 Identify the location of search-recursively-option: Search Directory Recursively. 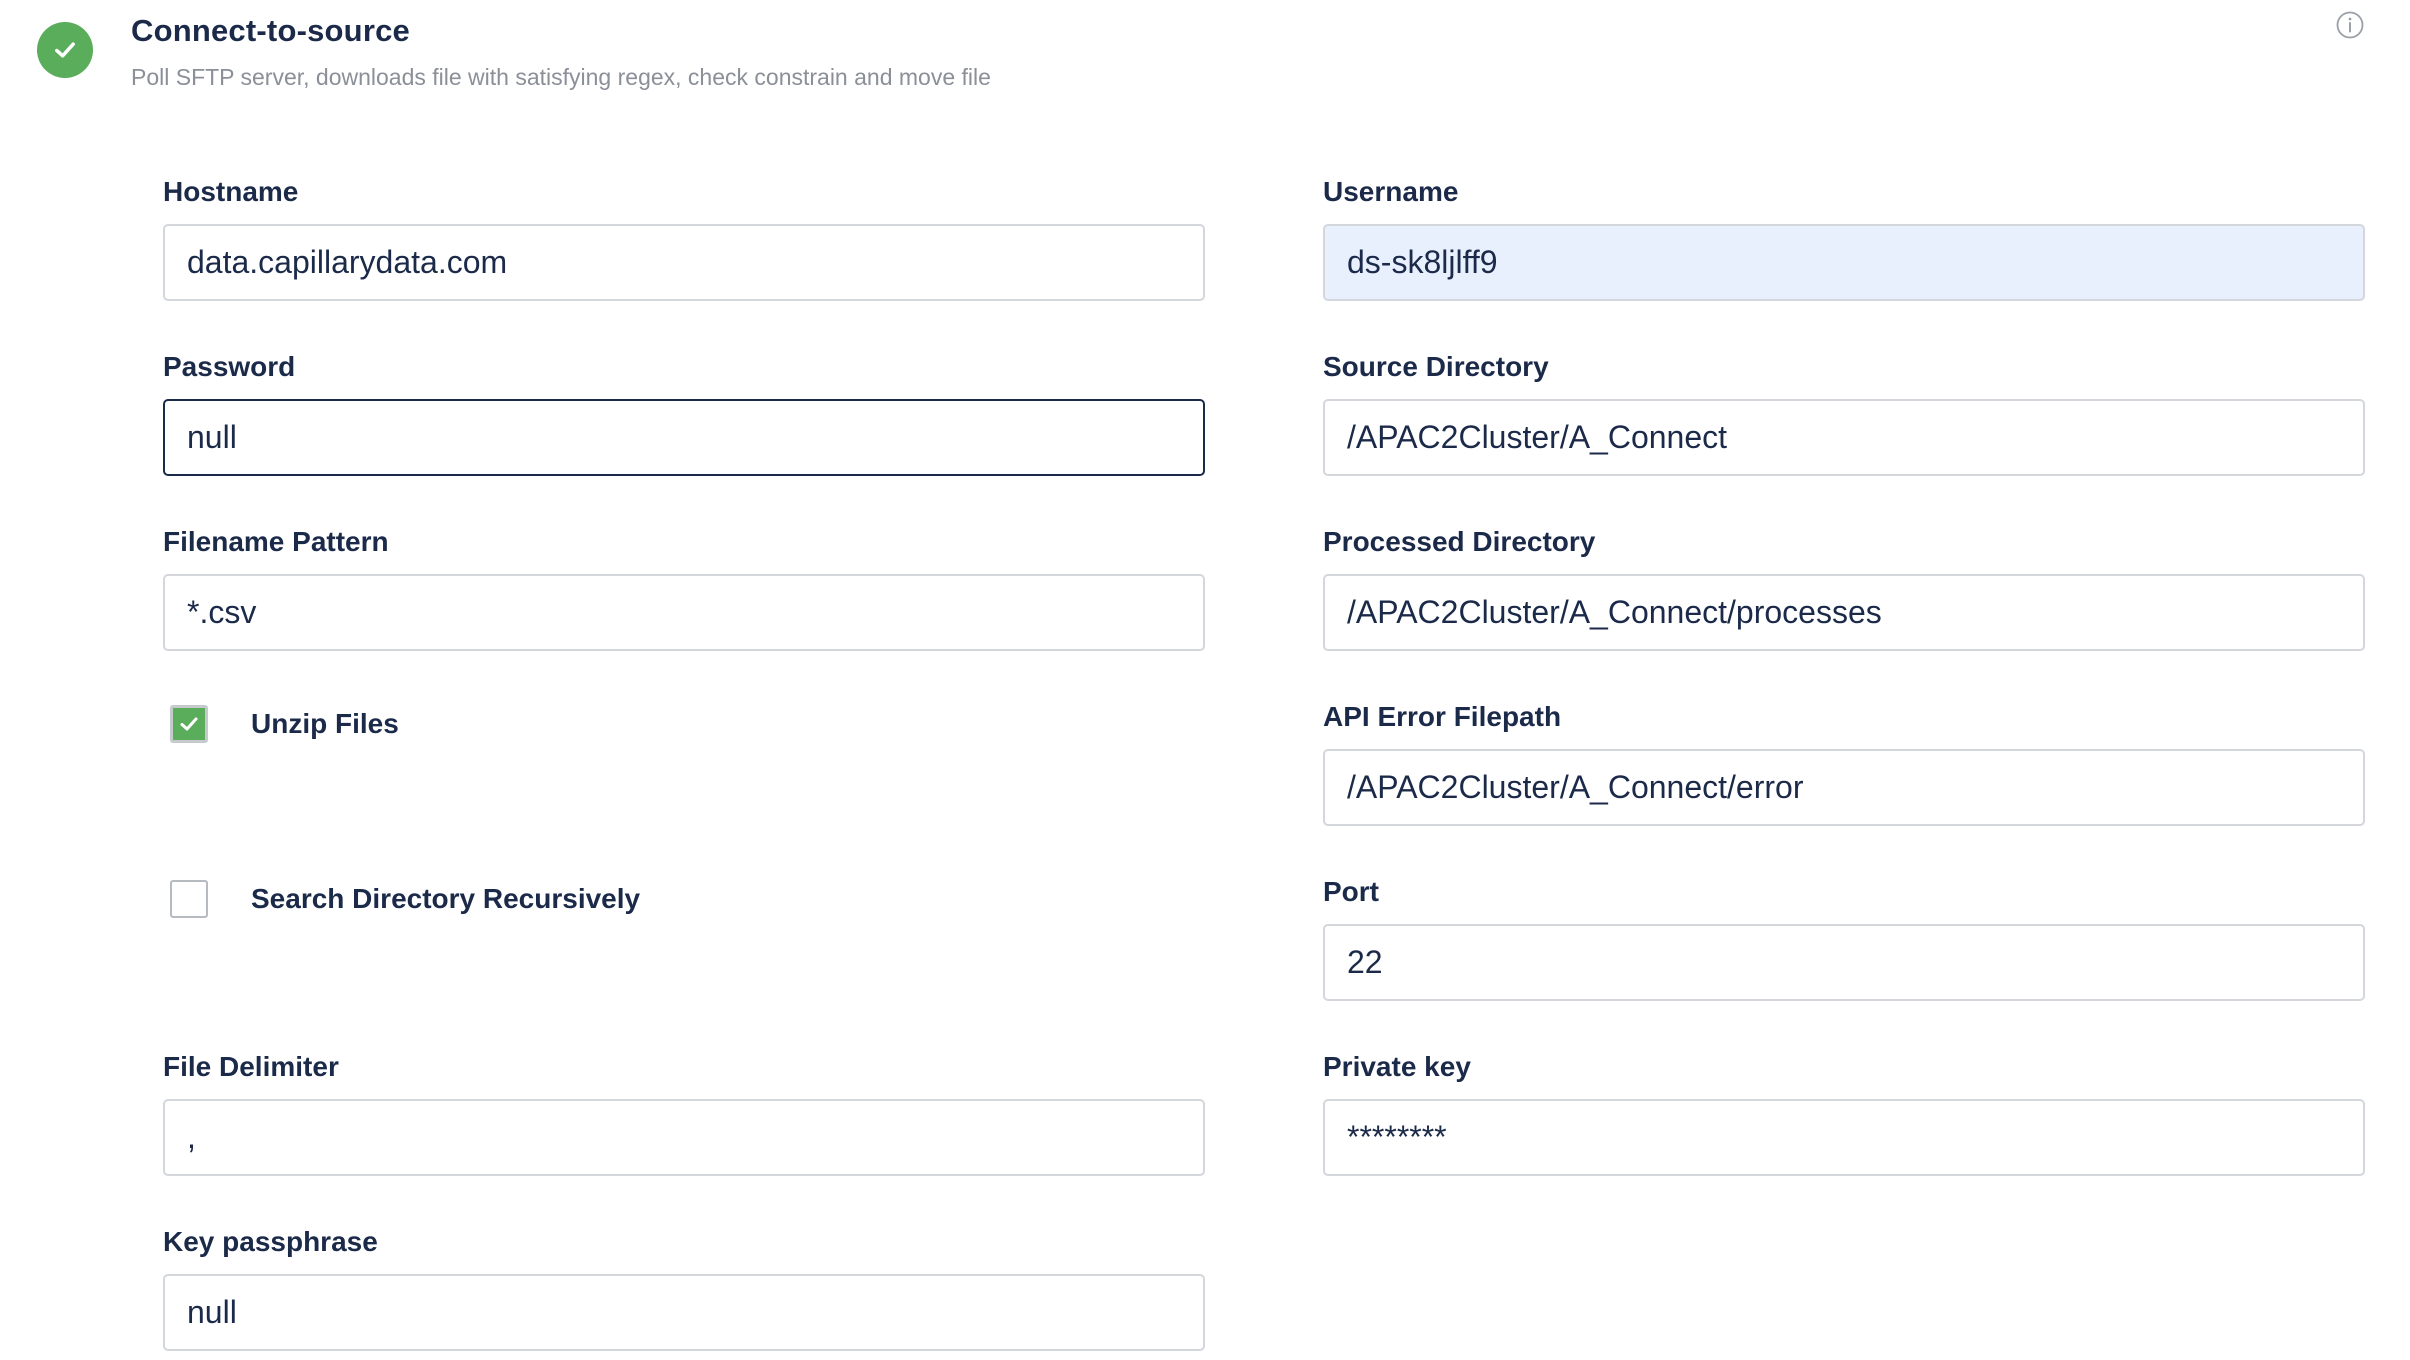
(405, 899).